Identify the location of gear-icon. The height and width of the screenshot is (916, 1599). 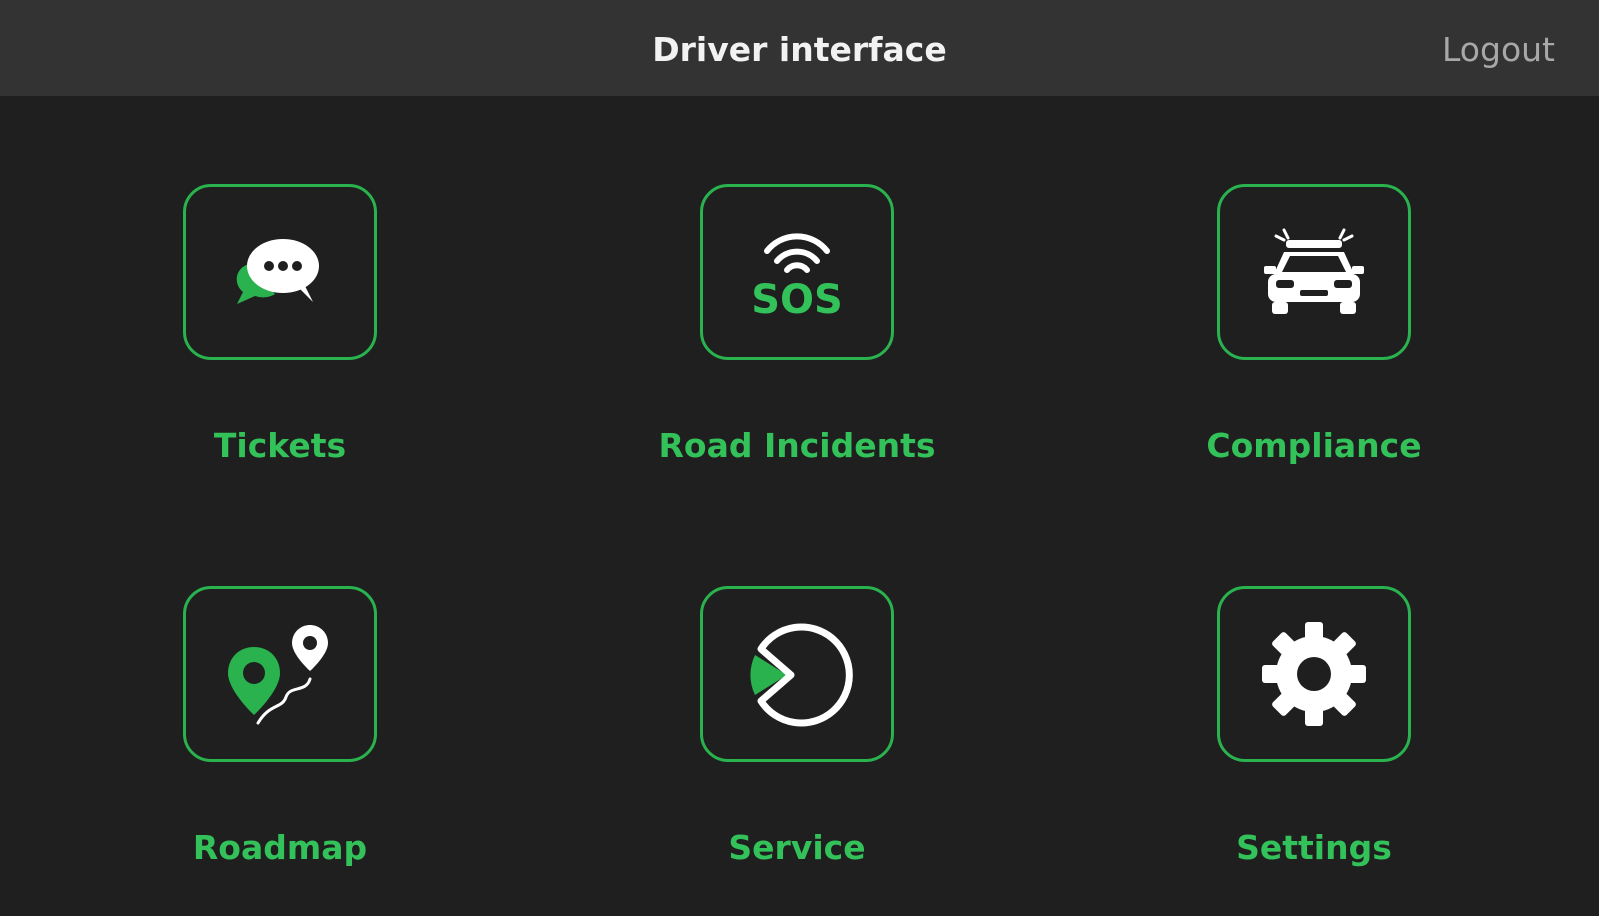
(1314, 674).